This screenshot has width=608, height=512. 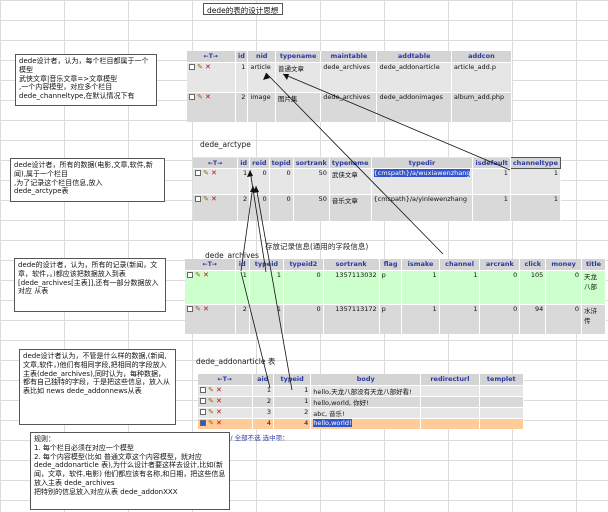 I want to click on col-header: channeltype, so click(x=535, y=163).